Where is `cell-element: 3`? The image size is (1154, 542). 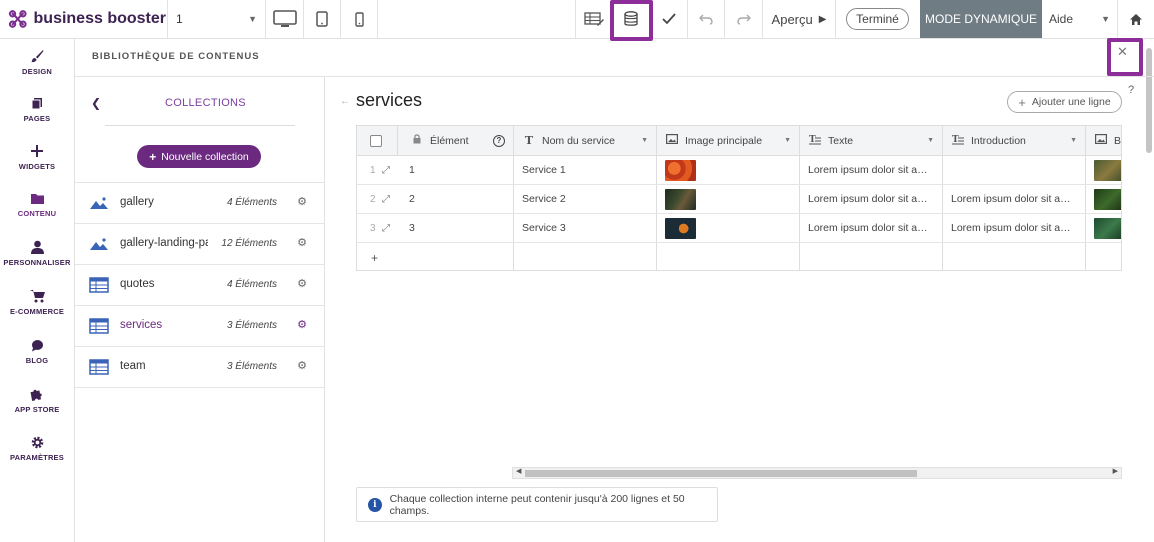 cell-element: 3 is located at coordinates (456, 228).